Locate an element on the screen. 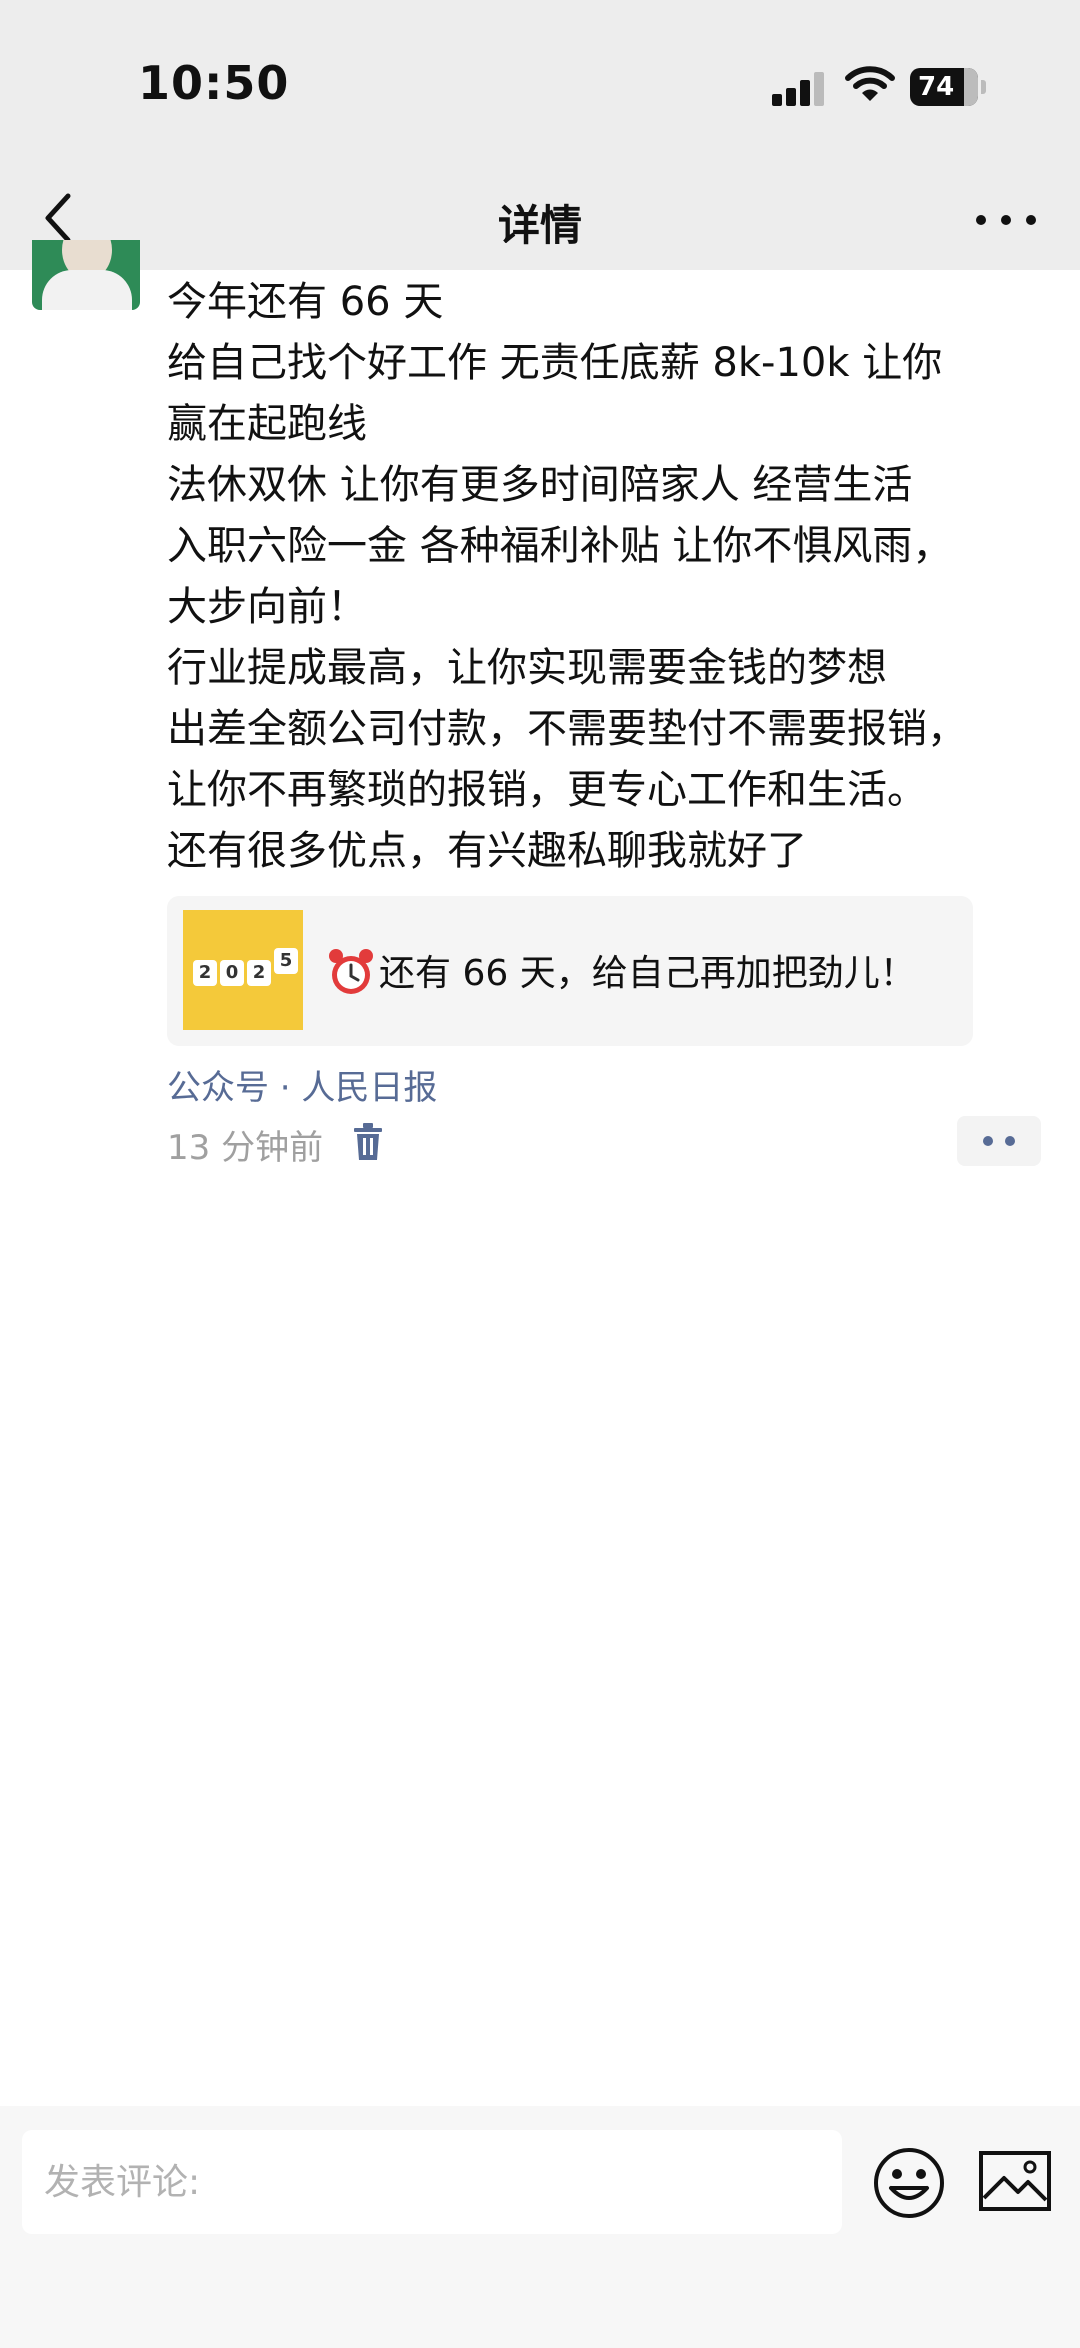 Image resolution: width=1080 pixels, height=2348 pixels. thumbnail-dice: 5 is located at coordinates (286, 961).